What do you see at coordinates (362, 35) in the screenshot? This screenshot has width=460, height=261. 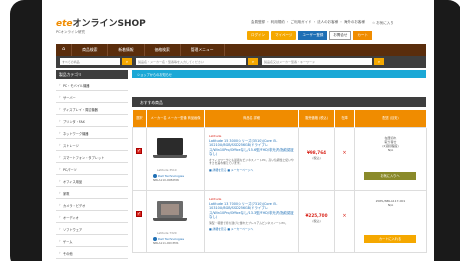 I see `cart-button: カート` at bounding box center [362, 35].